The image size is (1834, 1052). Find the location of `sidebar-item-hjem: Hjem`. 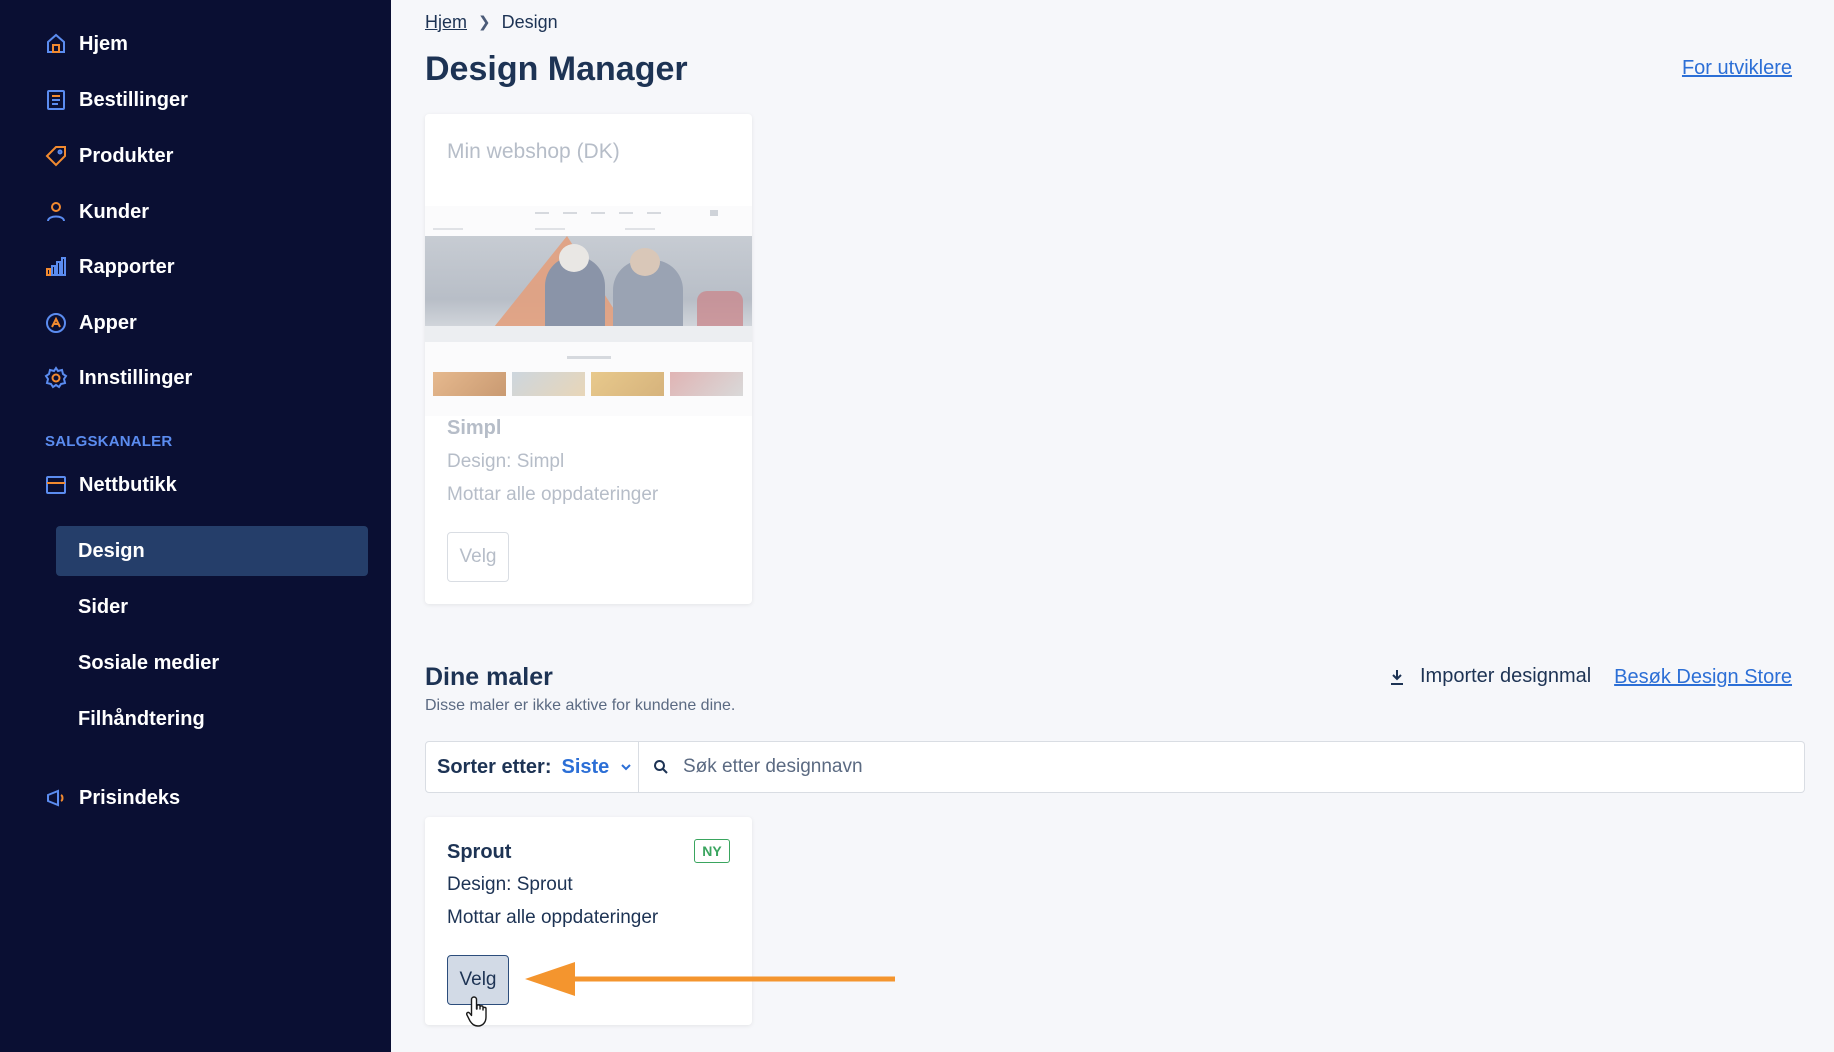

sidebar-item-hjem: Hjem is located at coordinates (86, 44).